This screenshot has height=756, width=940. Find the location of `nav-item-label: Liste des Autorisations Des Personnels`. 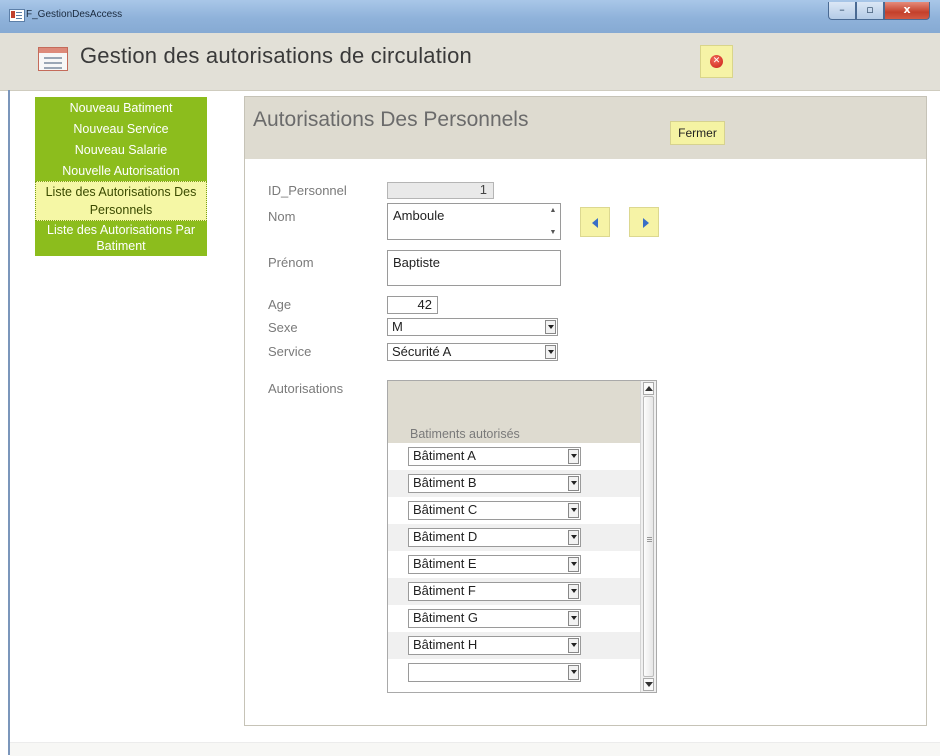

nav-item-label: Liste des Autorisations Des Personnels is located at coordinates (121, 201).